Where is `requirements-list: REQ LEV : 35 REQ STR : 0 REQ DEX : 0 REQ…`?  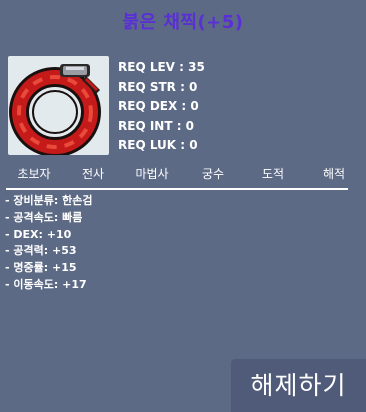
requirements-list: REQ LEV : 35 REQ STR : 0 REQ DEX : 0 REQ… is located at coordinates (161, 107).